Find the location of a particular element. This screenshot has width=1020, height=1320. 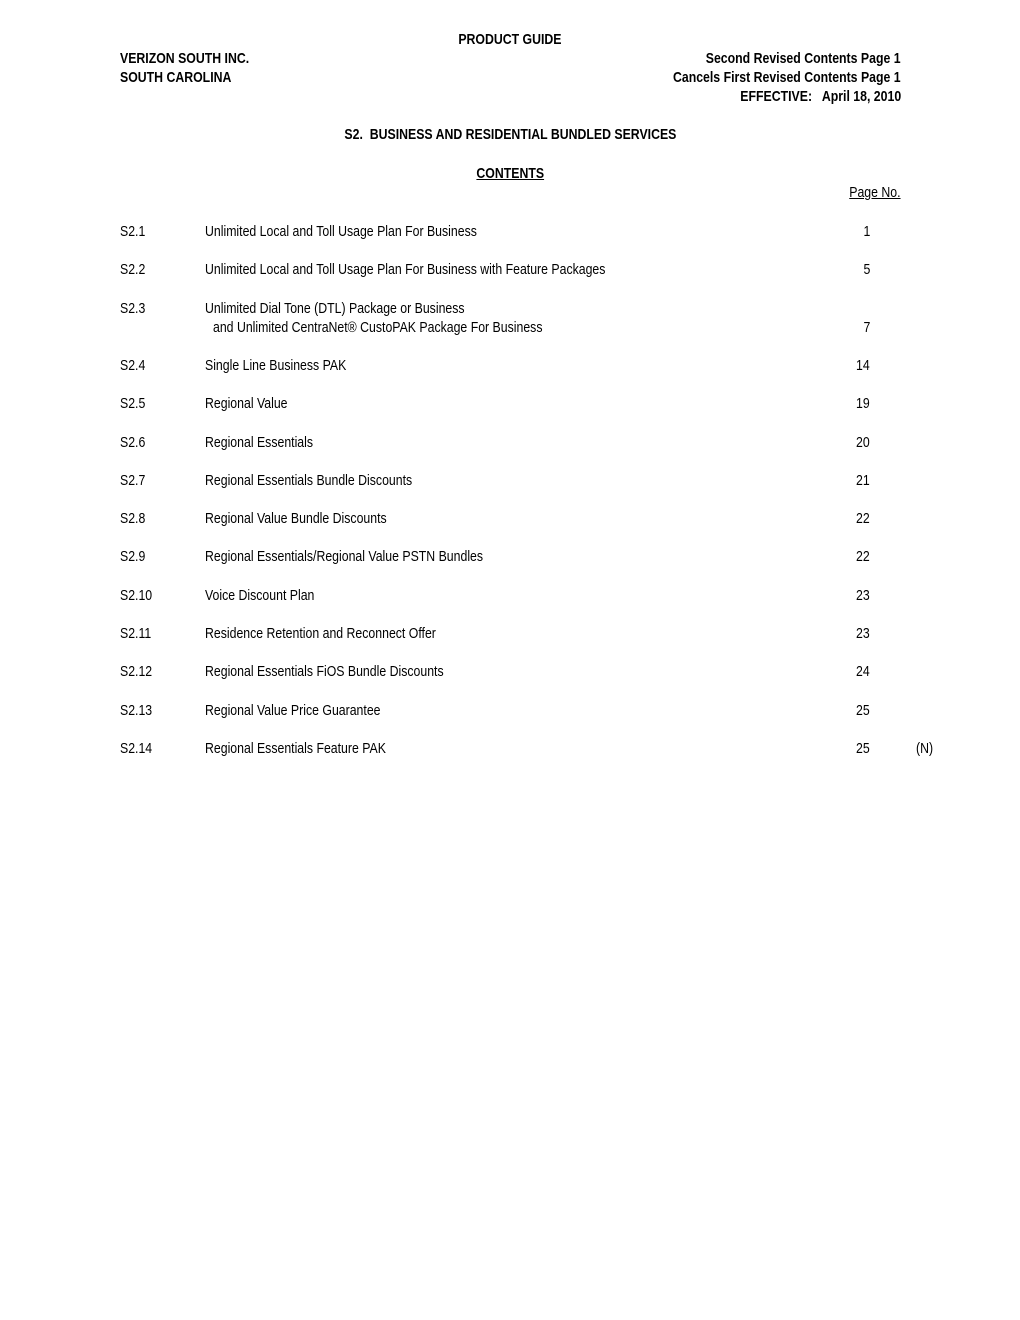

toc-section-link: Single Line Business PAK is located at coordinates (291, 365).